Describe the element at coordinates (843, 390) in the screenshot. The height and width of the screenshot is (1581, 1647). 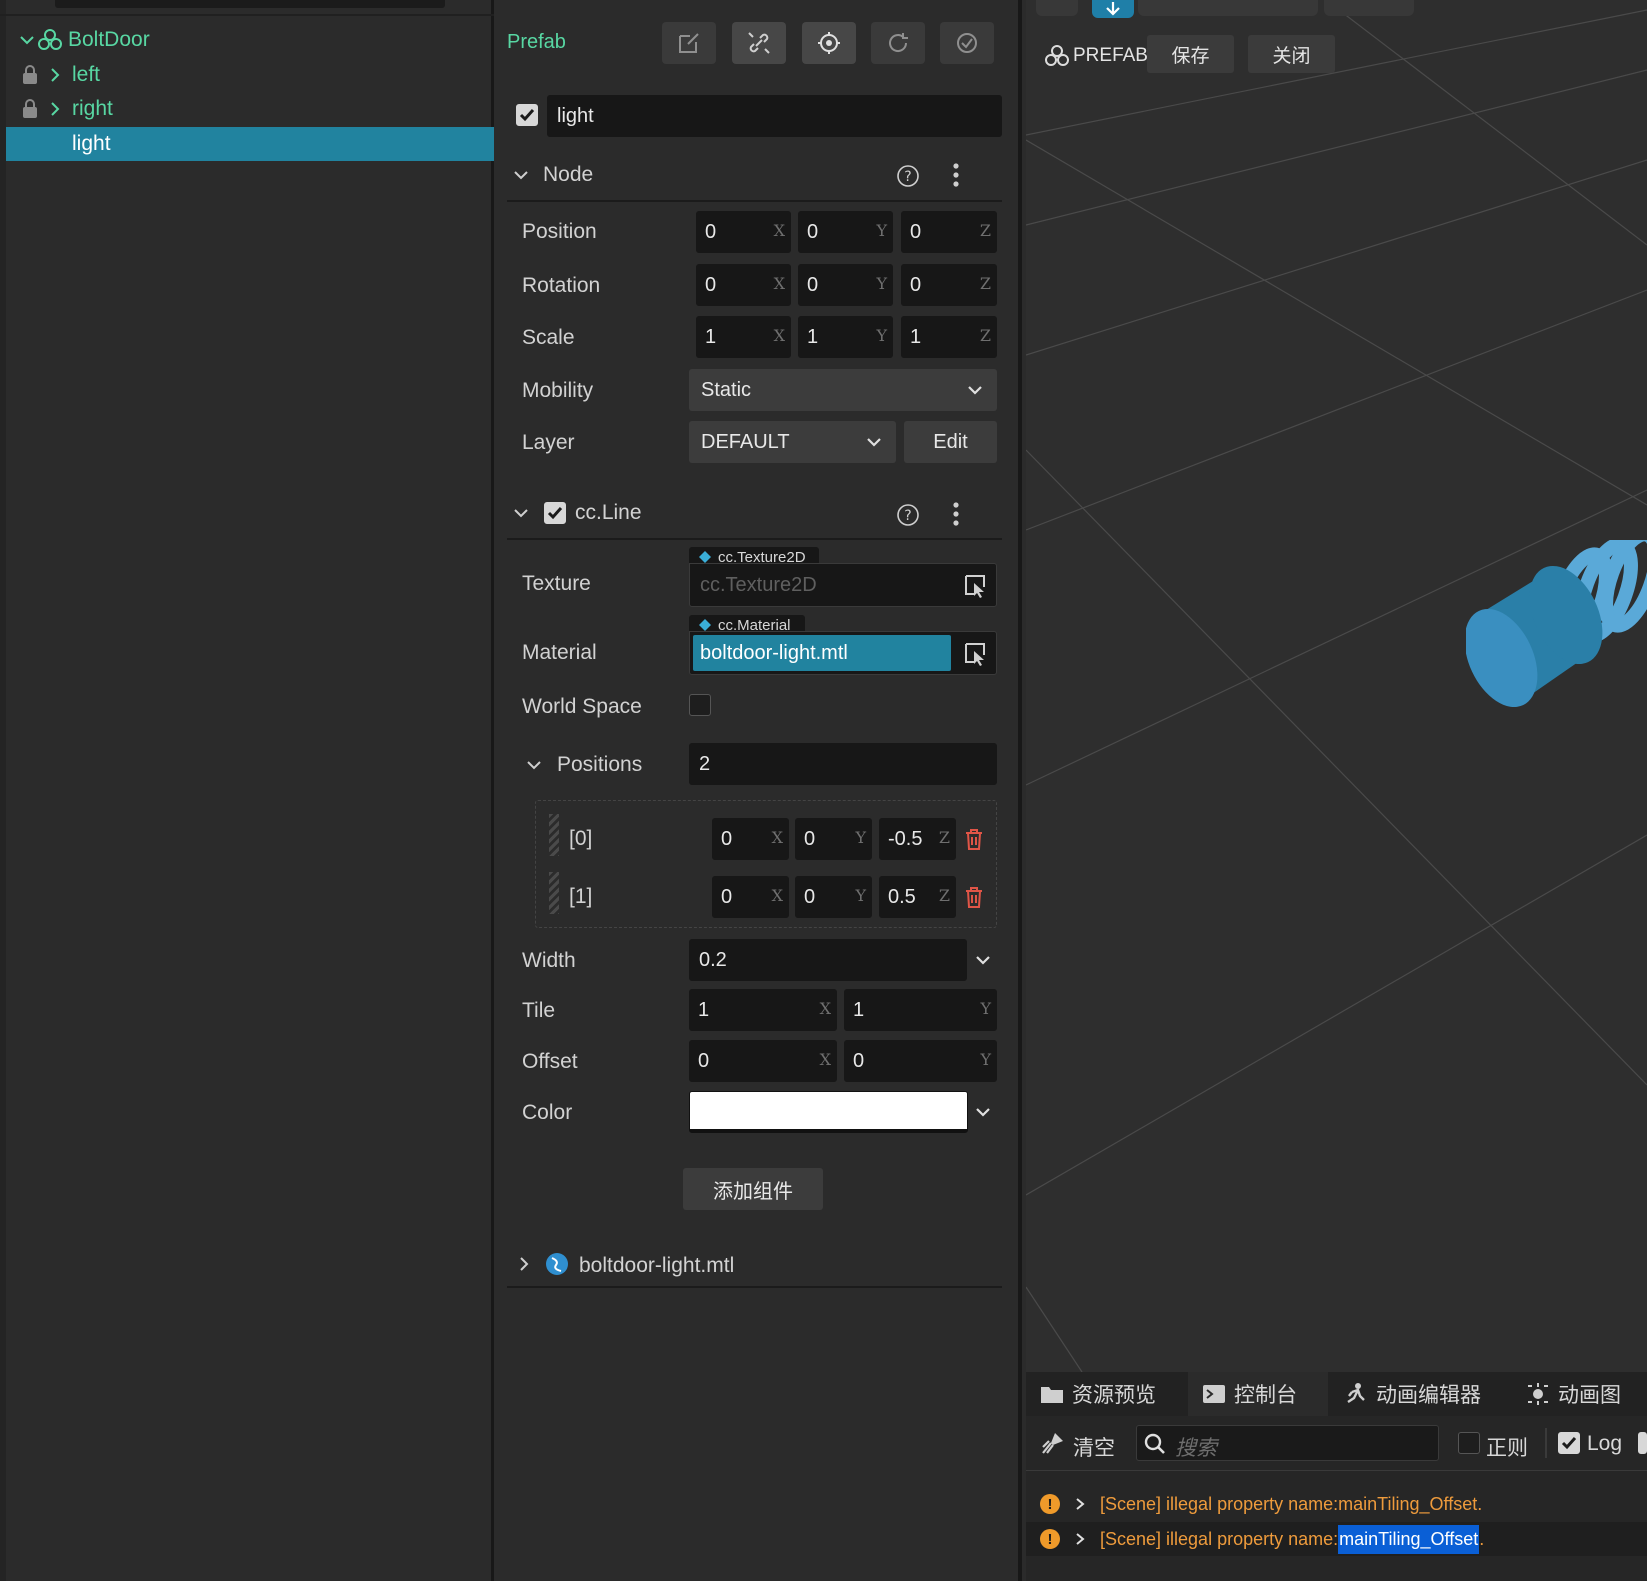
I see `mobility-select: Static` at that location.